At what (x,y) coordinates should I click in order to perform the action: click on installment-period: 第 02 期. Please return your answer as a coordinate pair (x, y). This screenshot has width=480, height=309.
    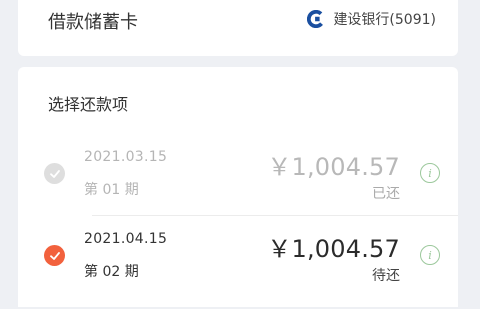
    Looking at the image, I should click on (111, 272).